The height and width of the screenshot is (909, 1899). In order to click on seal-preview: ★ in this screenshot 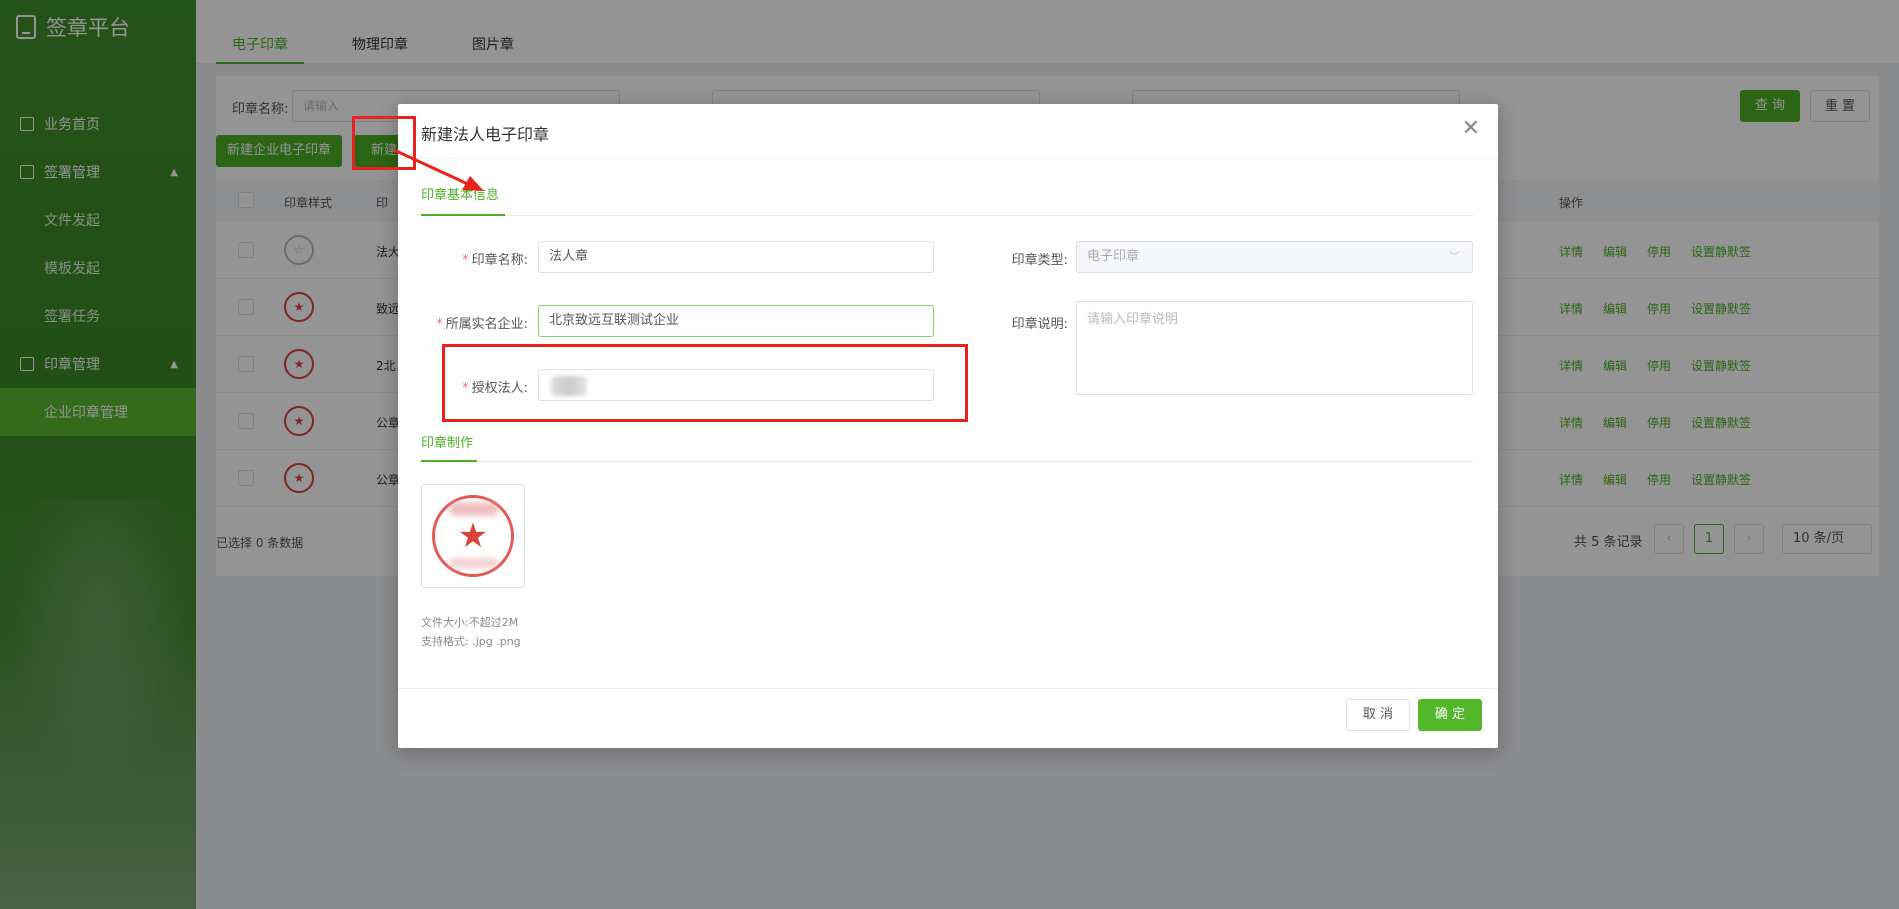, I will do `click(473, 536)`.